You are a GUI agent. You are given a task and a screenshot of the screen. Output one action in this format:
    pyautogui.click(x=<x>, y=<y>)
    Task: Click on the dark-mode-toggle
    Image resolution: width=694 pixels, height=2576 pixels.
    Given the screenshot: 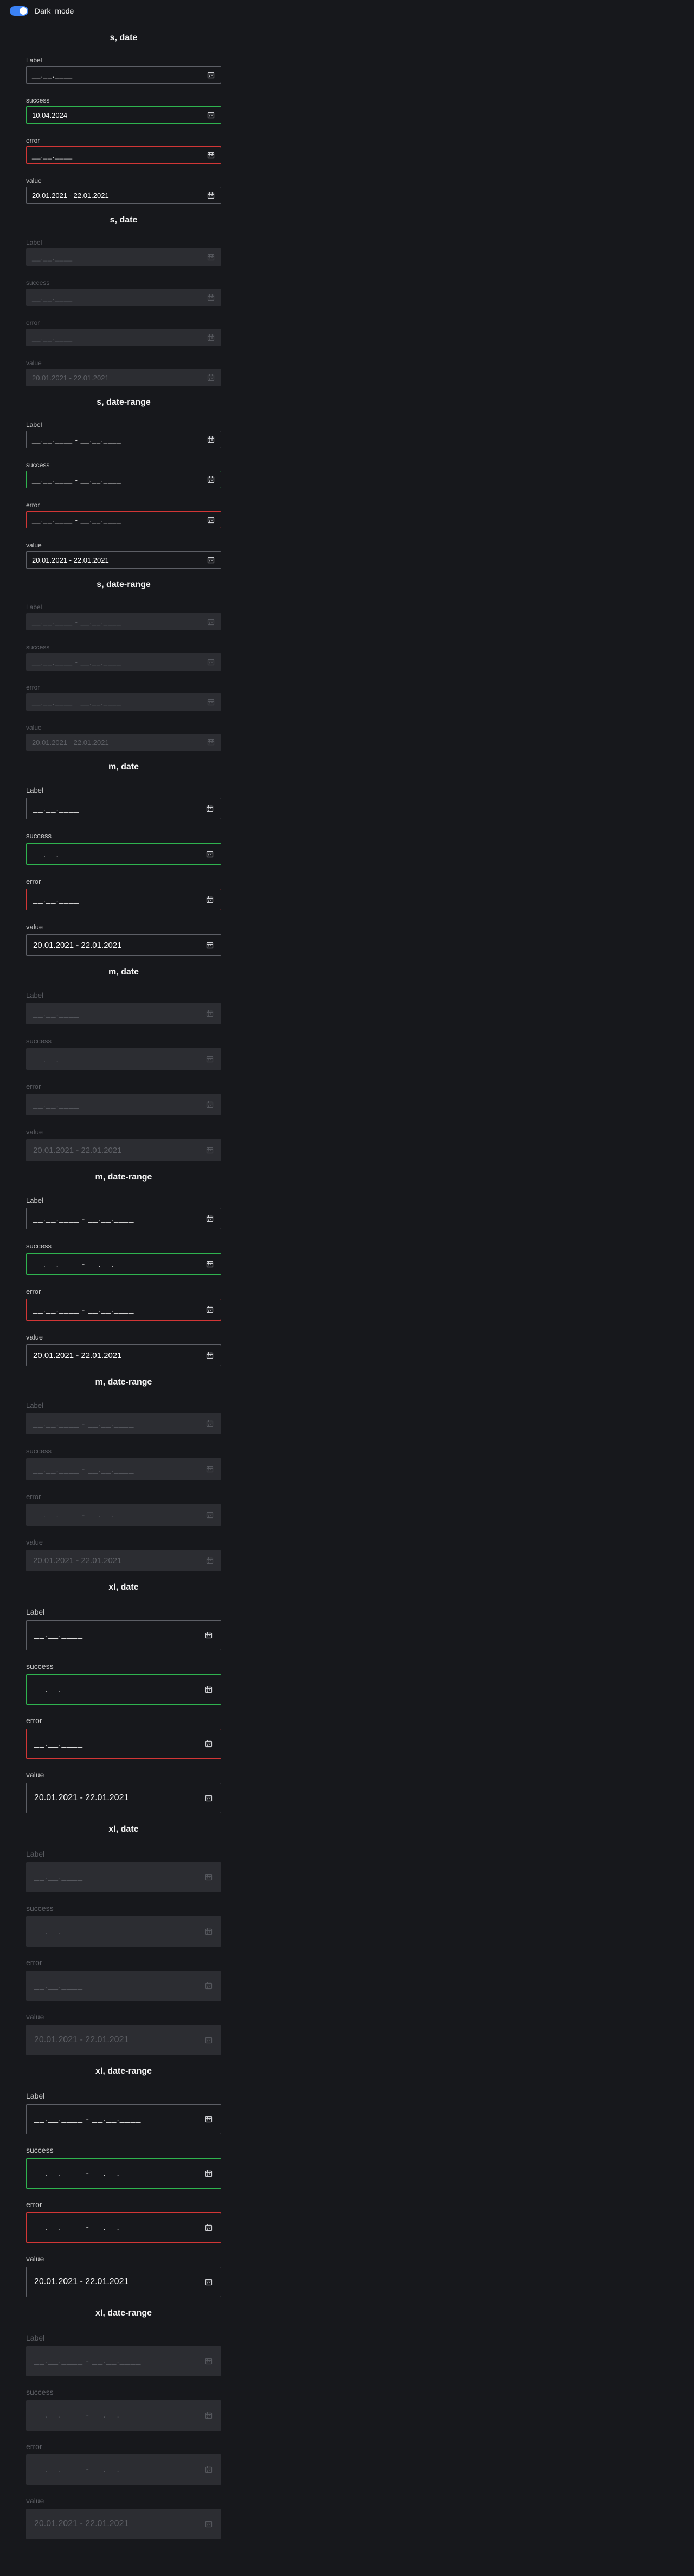 What is the action you would take?
    pyautogui.click(x=19, y=11)
    